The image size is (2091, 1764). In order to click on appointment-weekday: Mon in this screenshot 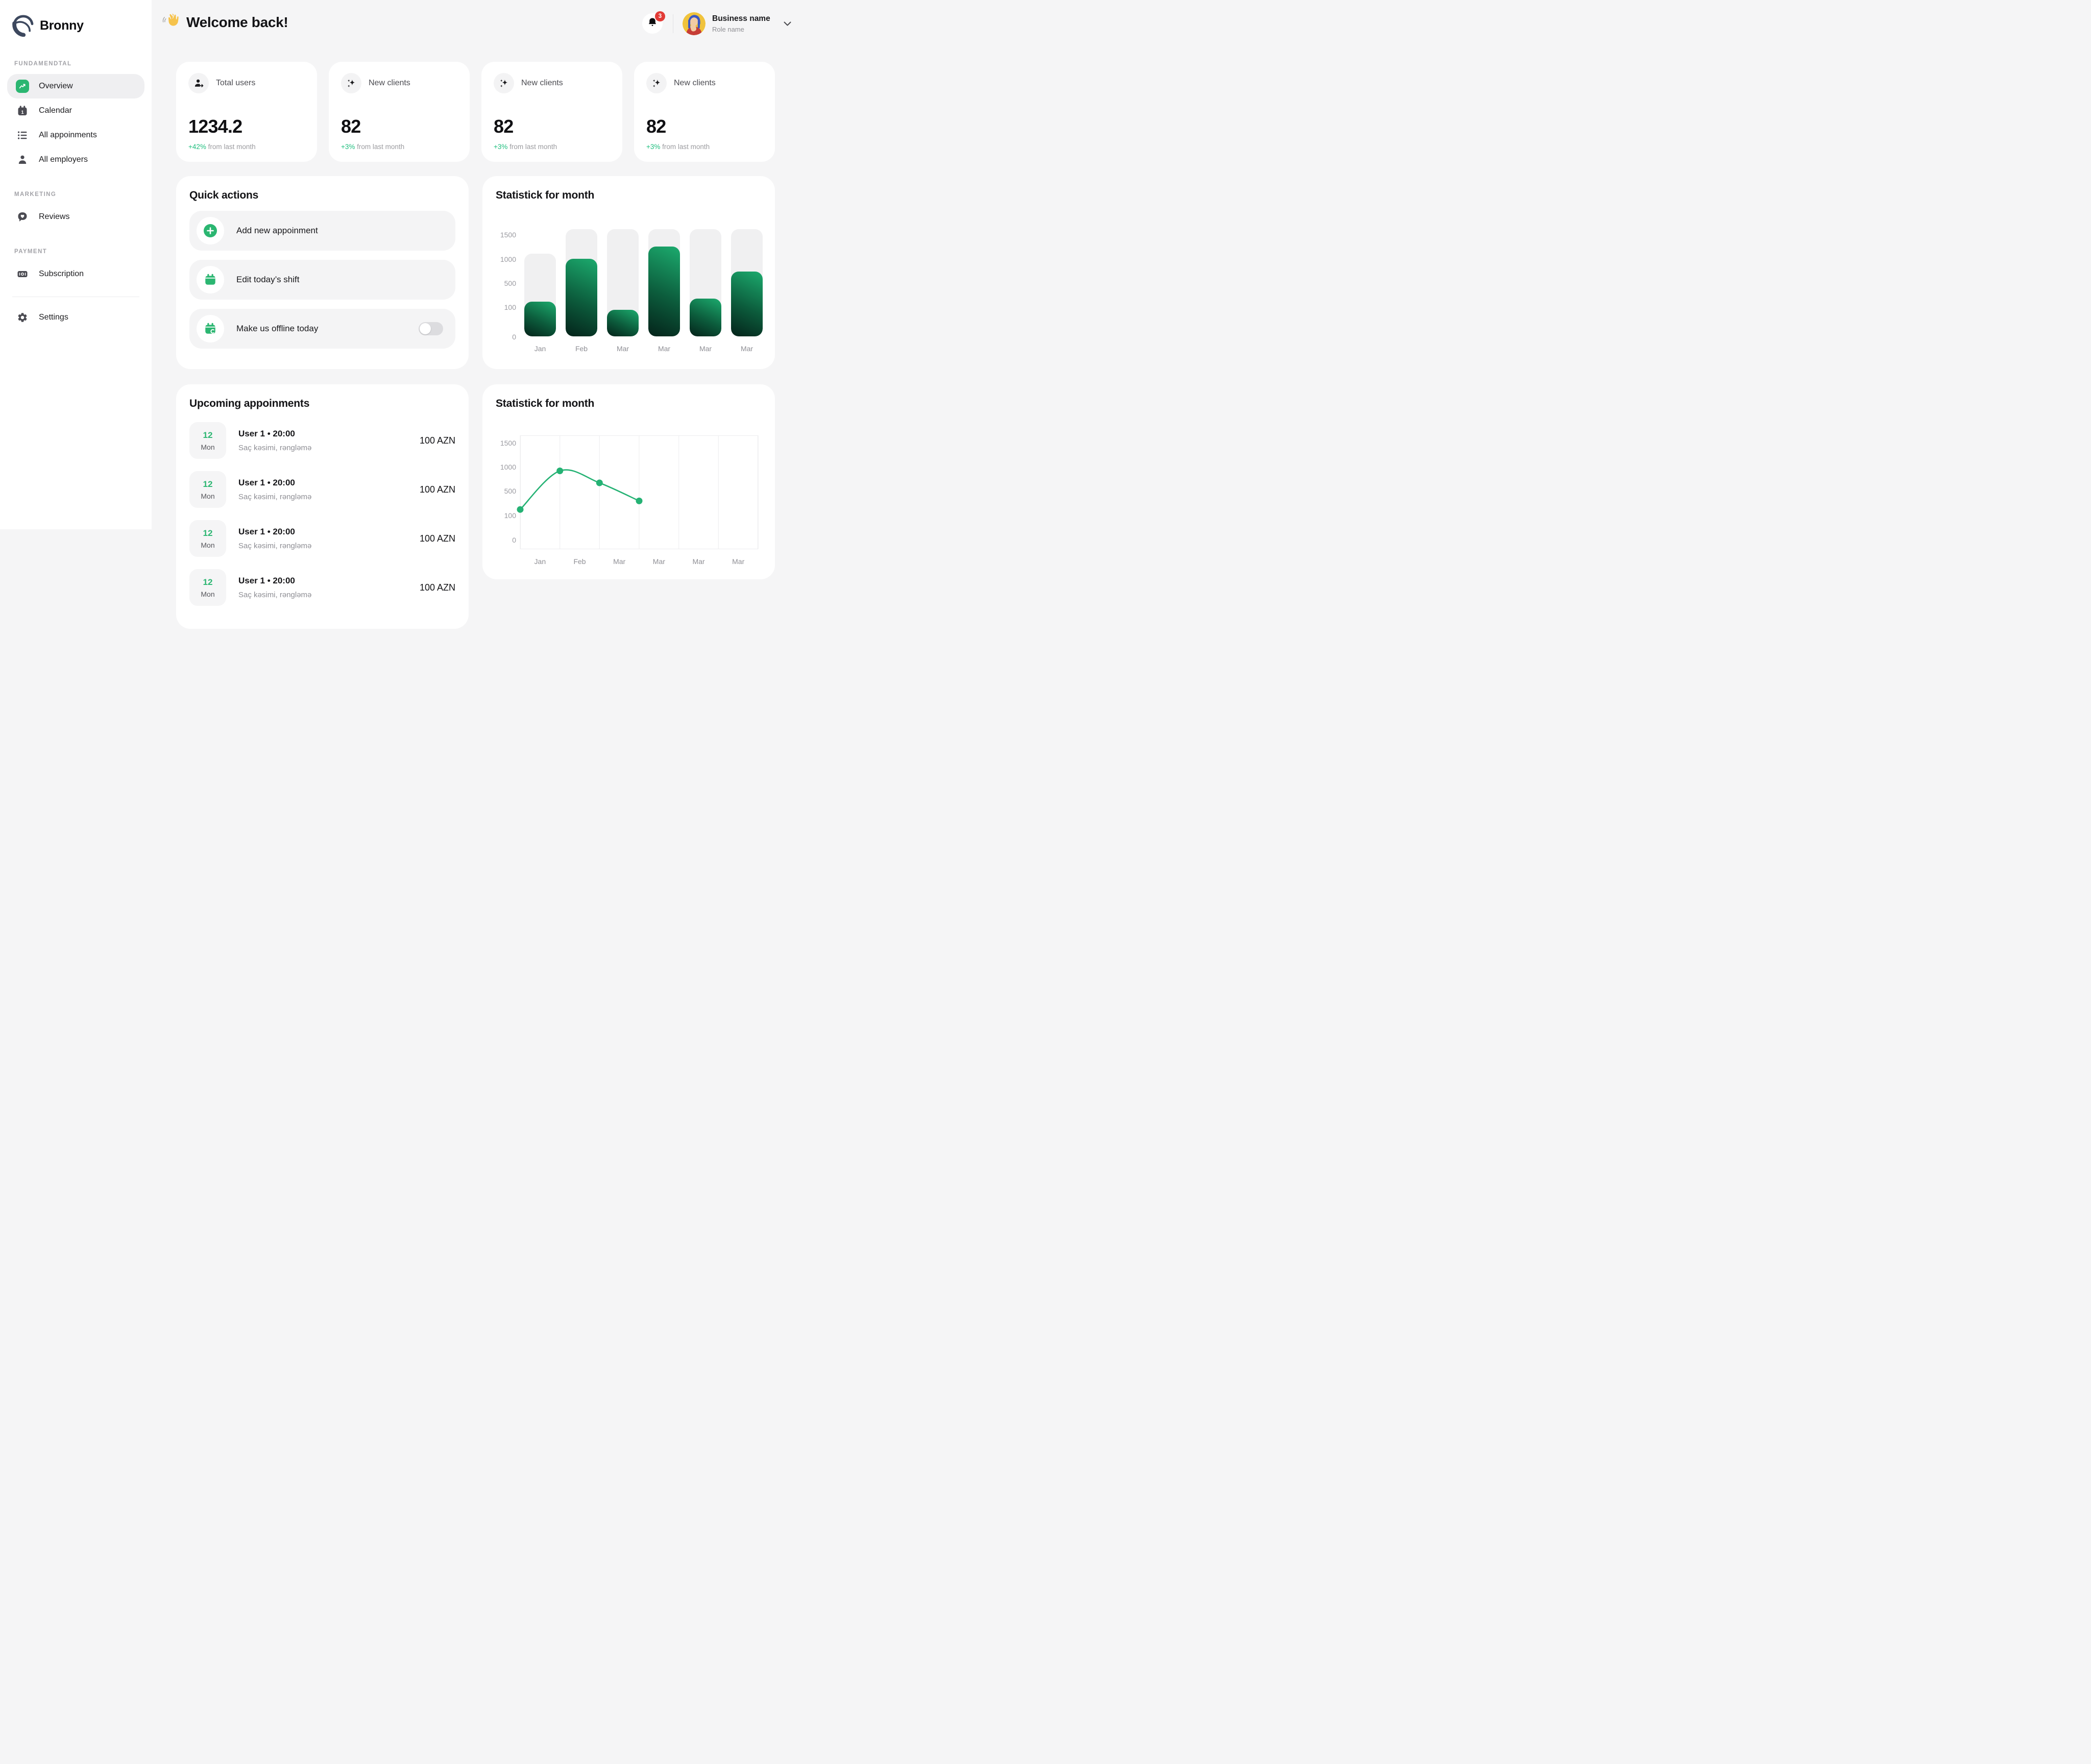, I will do `click(208, 545)`.